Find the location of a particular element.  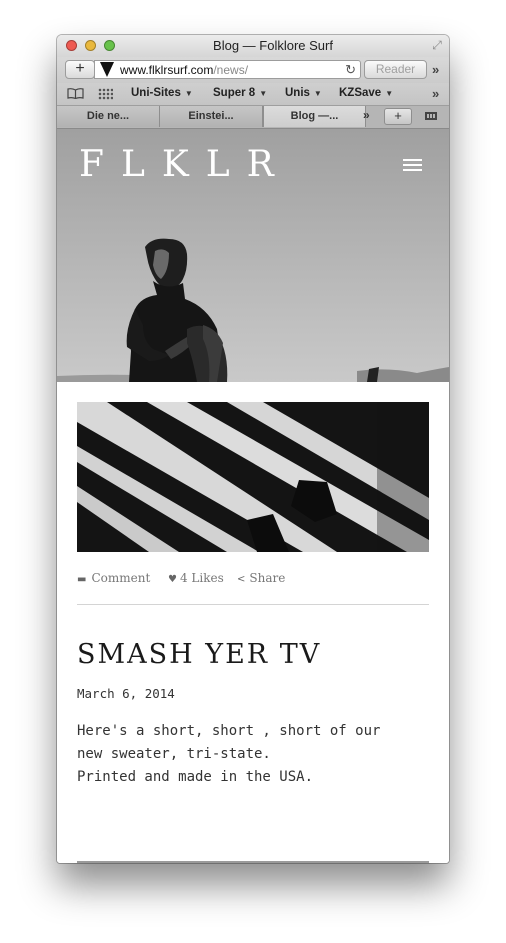

meta-divider is located at coordinates (253, 604).